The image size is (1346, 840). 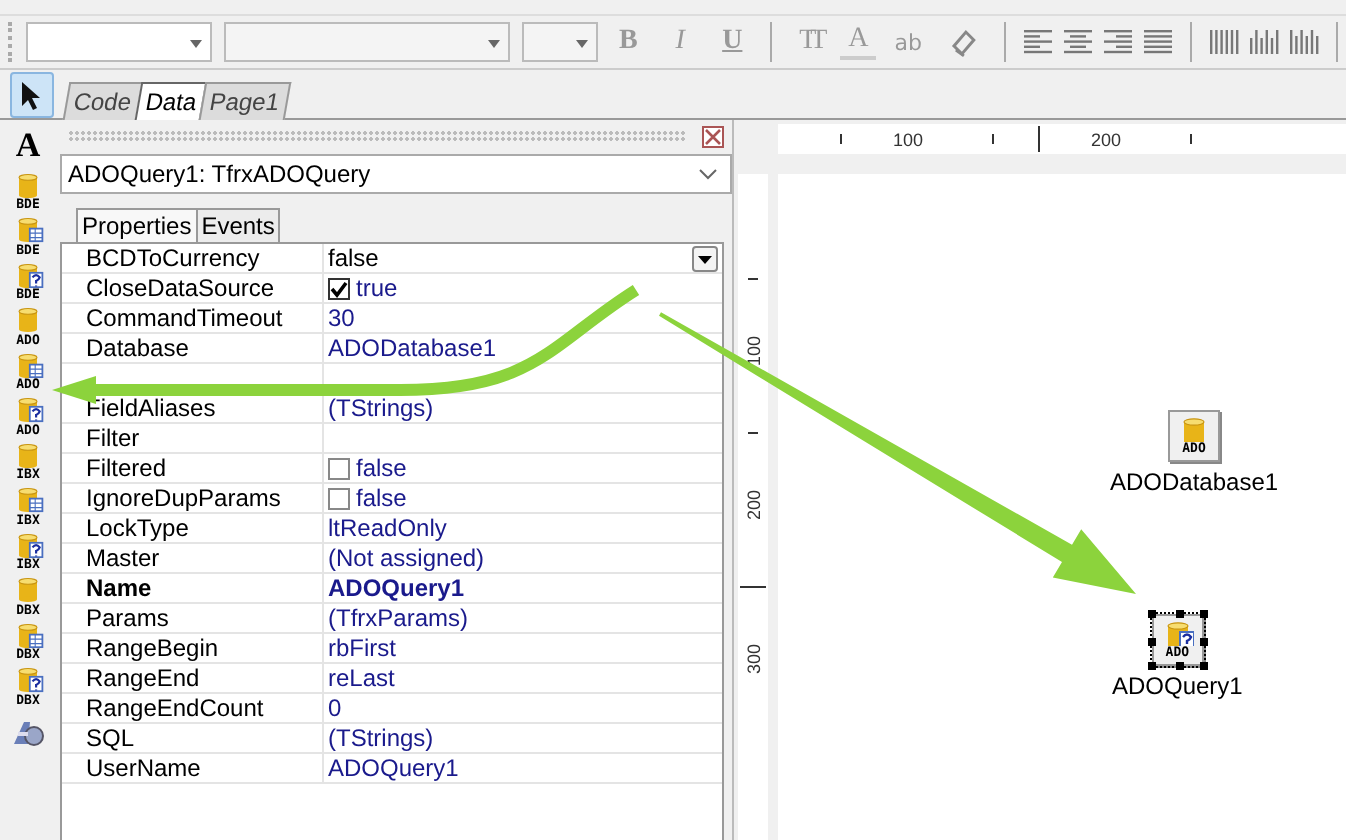 I want to click on property-row: Name ADOQuery1, so click(x=392, y=589).